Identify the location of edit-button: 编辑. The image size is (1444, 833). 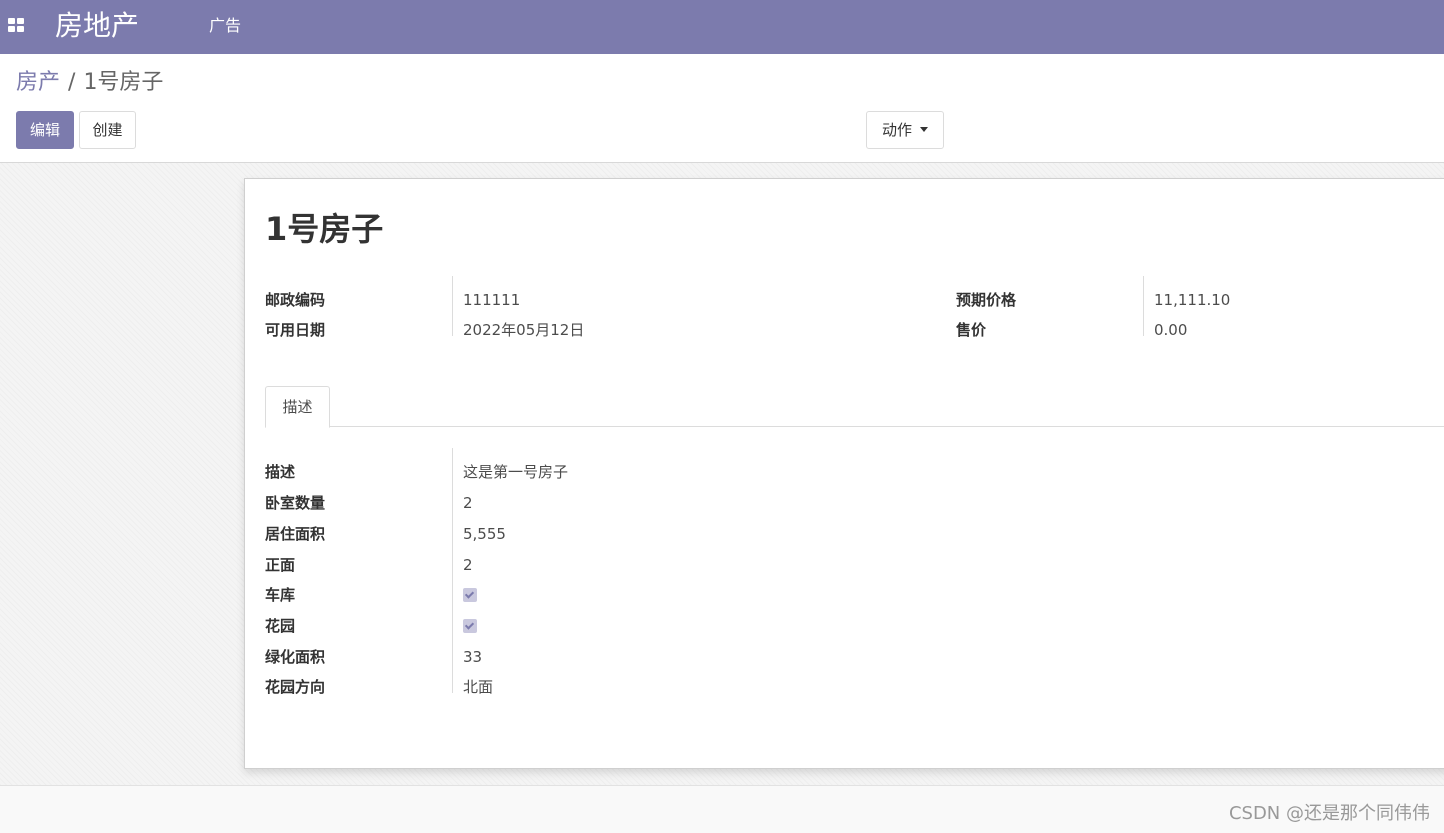
(45, 130).